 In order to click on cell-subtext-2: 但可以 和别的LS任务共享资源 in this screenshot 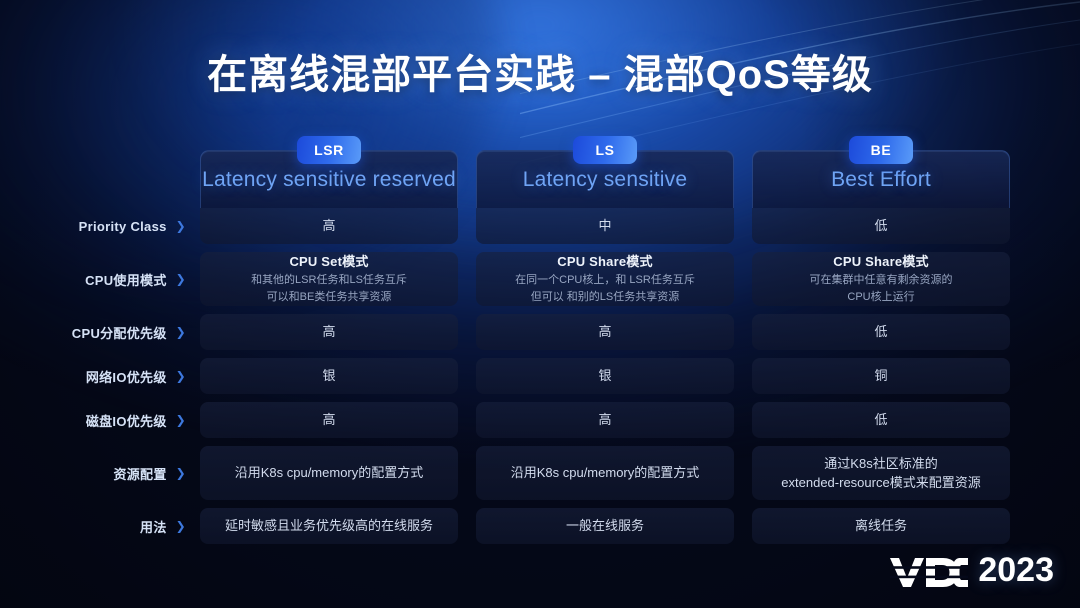, I will do `click(605, 297)`.